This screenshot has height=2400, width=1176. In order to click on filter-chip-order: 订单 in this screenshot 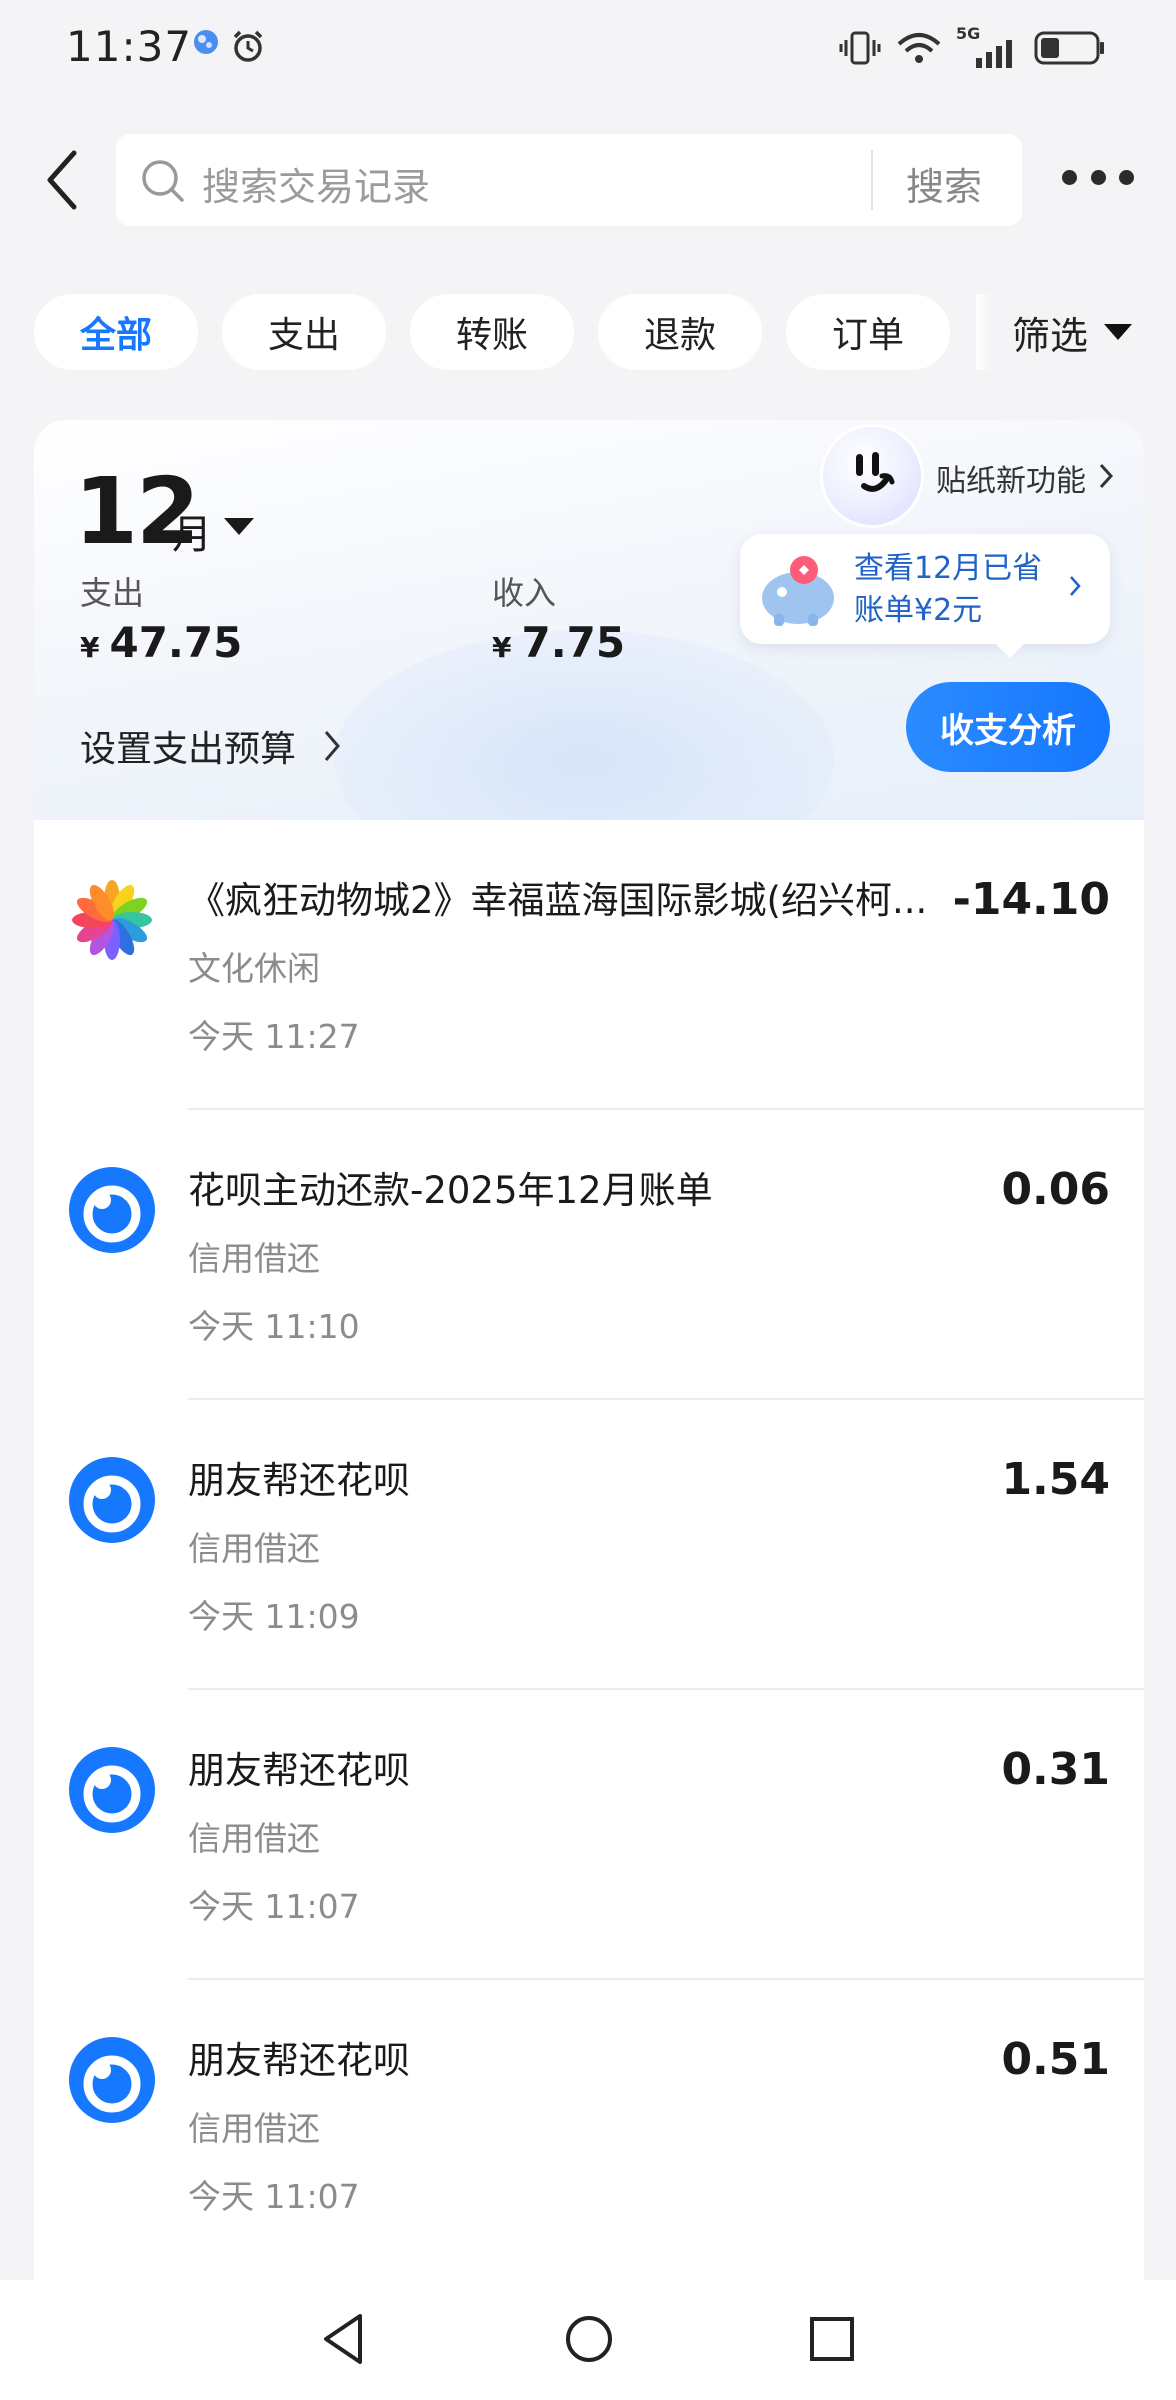, I will do `click(868, 332)`.